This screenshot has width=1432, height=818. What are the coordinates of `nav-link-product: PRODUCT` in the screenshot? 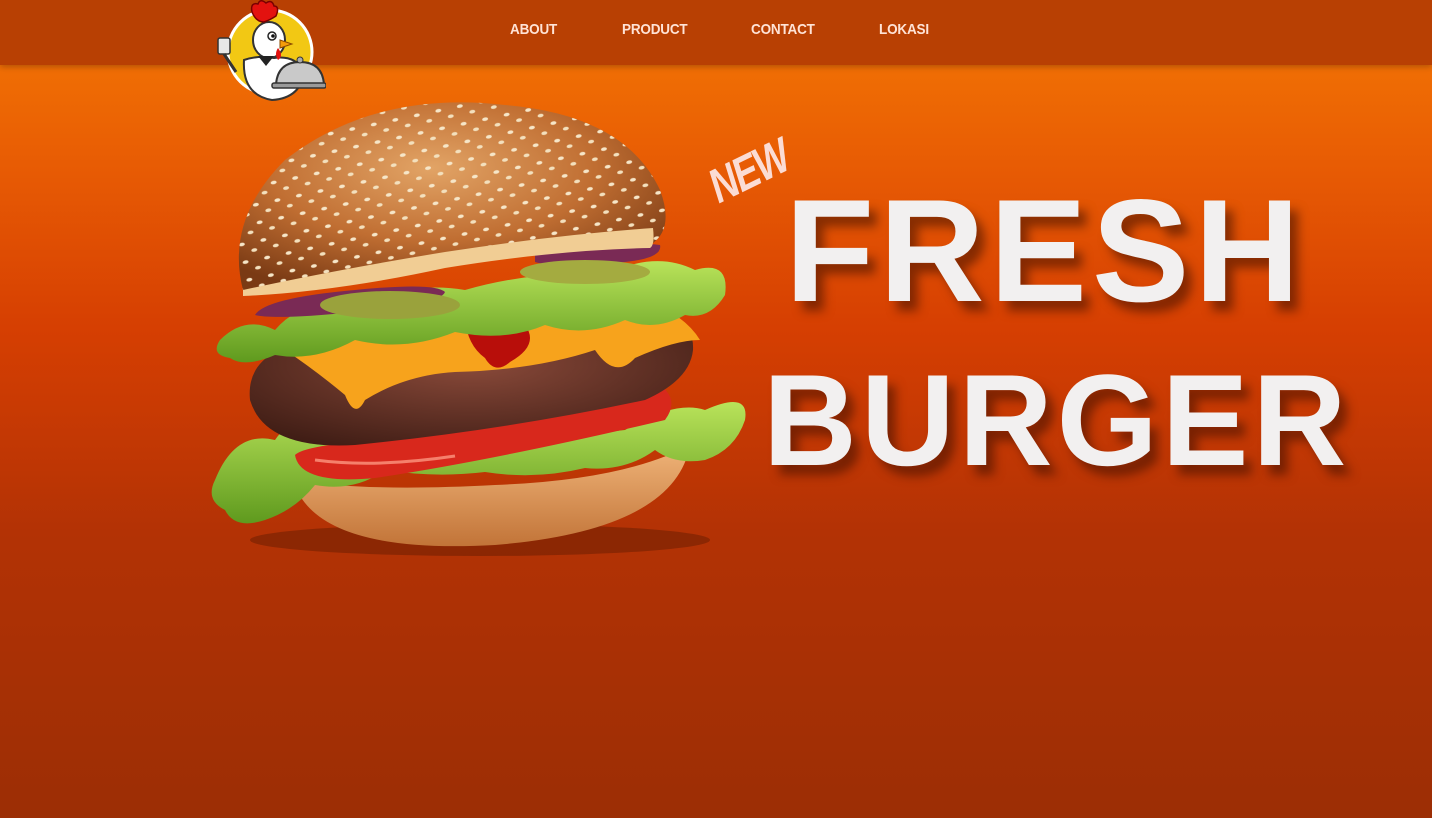 It's located at (655, 29).